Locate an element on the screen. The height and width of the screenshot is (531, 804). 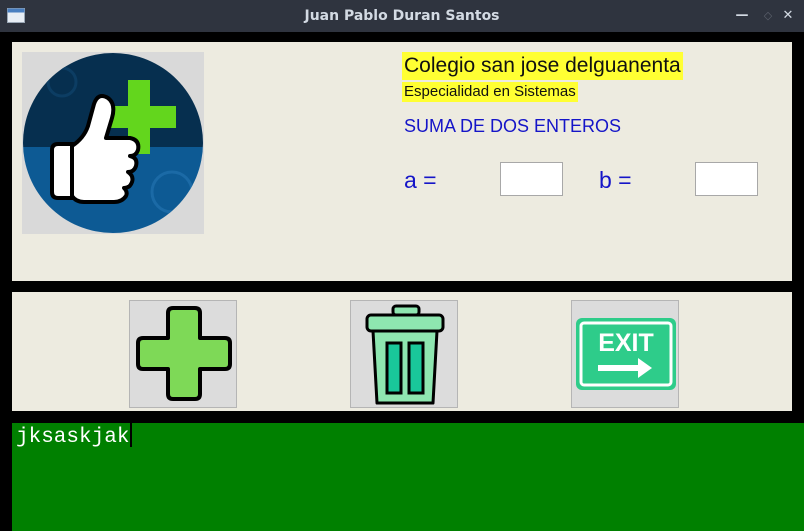
add-button is located at coordinates (183, 354).